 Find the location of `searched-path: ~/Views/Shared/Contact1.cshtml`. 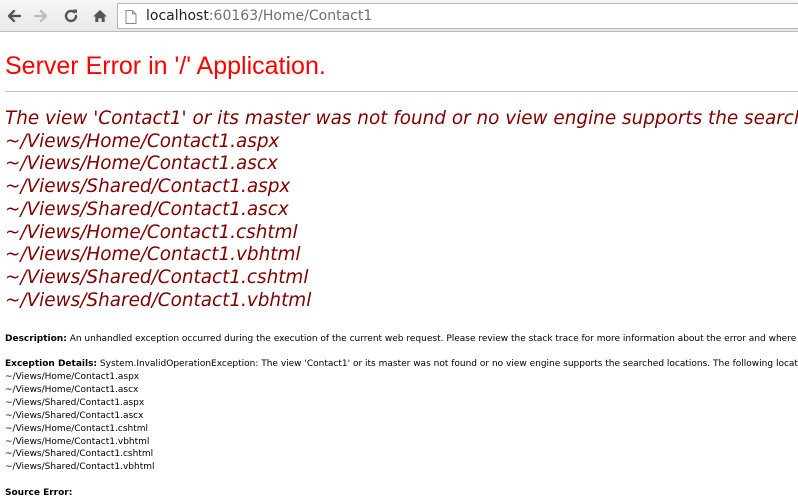

searched-path: ~/Views/Shared/Contact1.cshtml is located at coordinates (157, 277).